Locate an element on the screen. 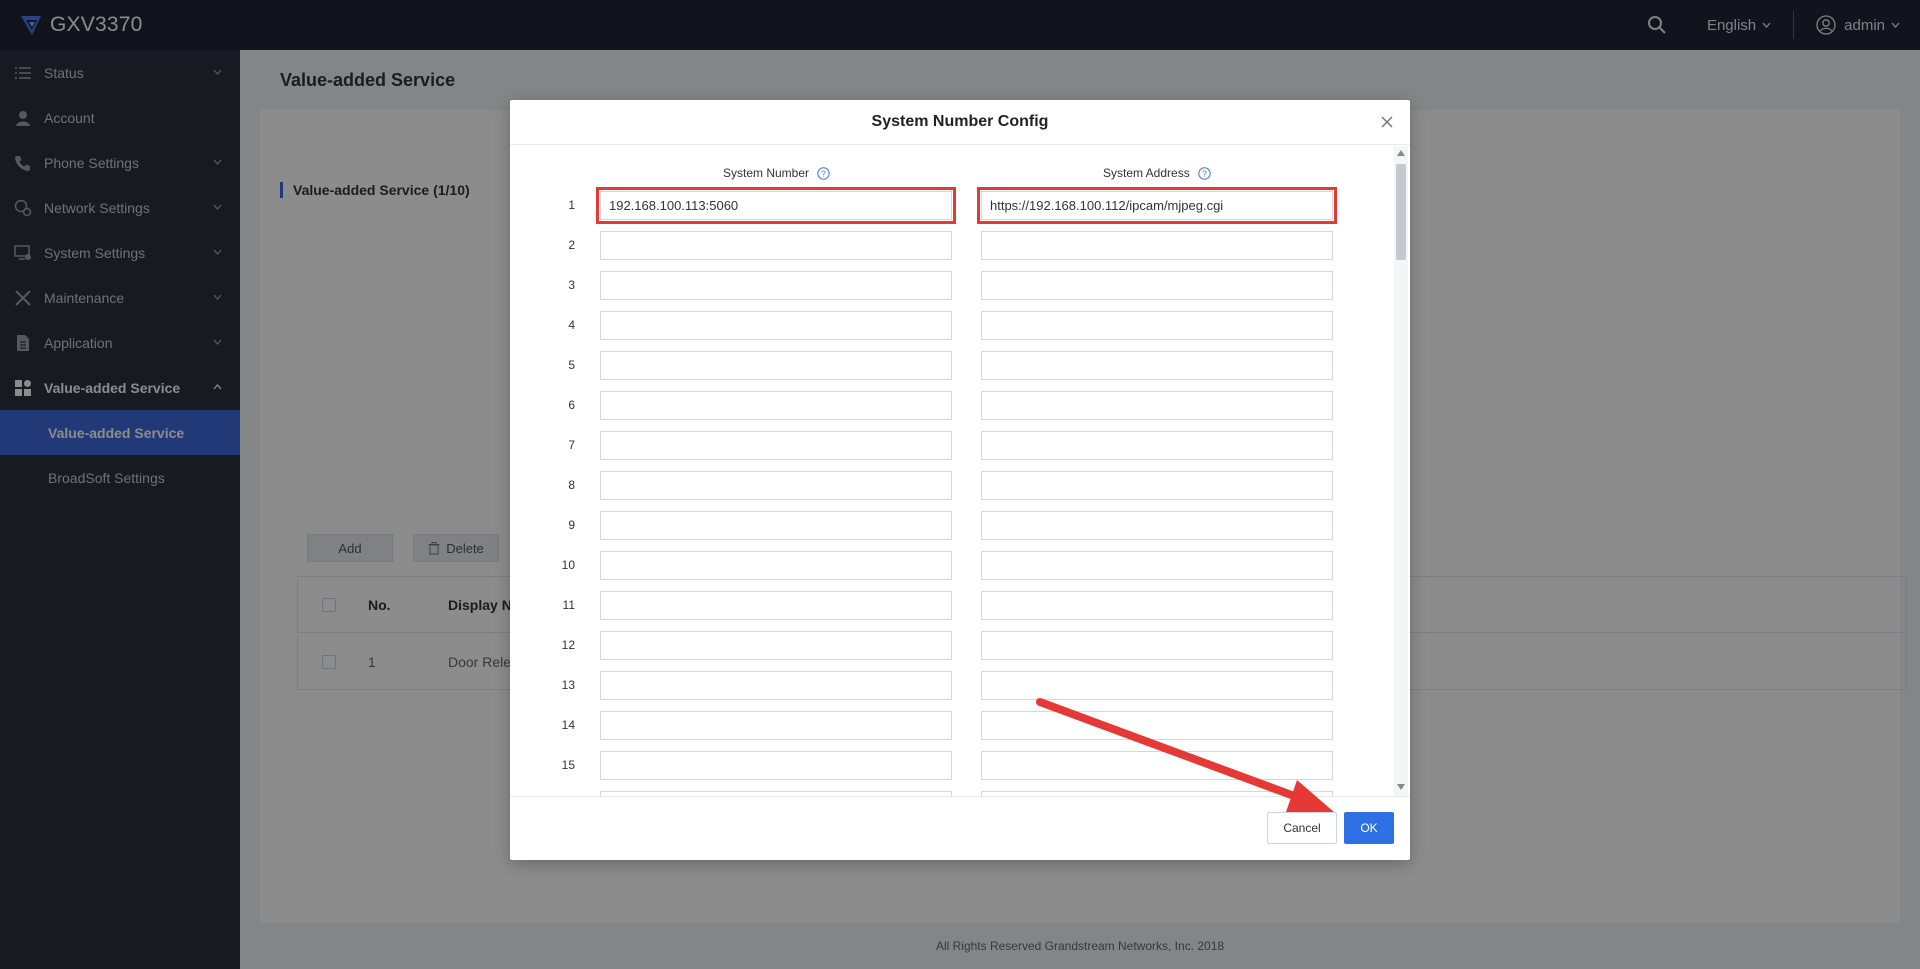  config-row: 12 is located at coordinates (950, 646).